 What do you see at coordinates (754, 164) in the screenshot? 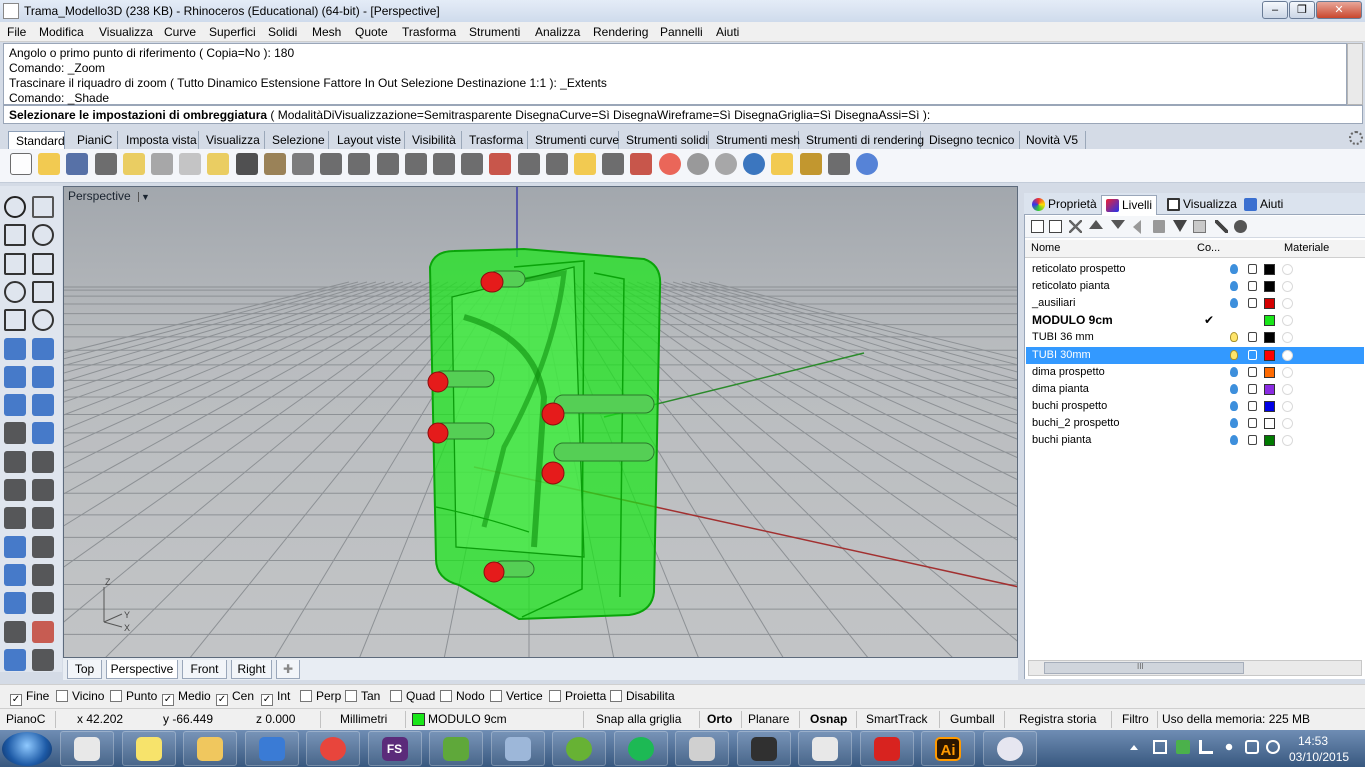
I see `render-blue-sphere-icon` at bounding box center [754, 164].